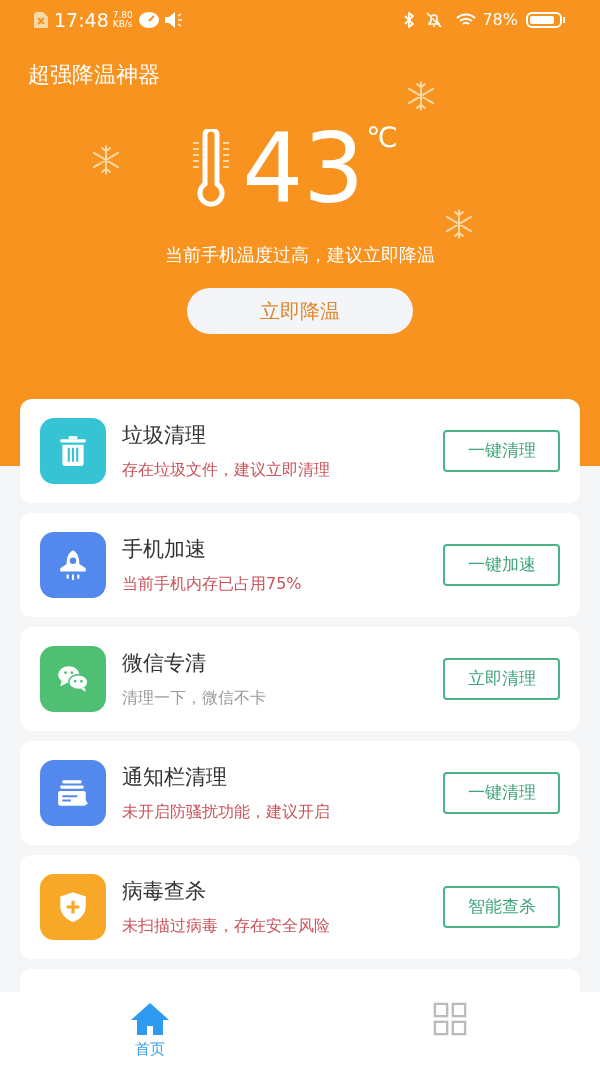 Image resolution: width=600 pixels, height=1067 pixels. Describe the element at coordinates (300, 311) in the screenshot. I see `cool-down-button: 立即降温` at that location.